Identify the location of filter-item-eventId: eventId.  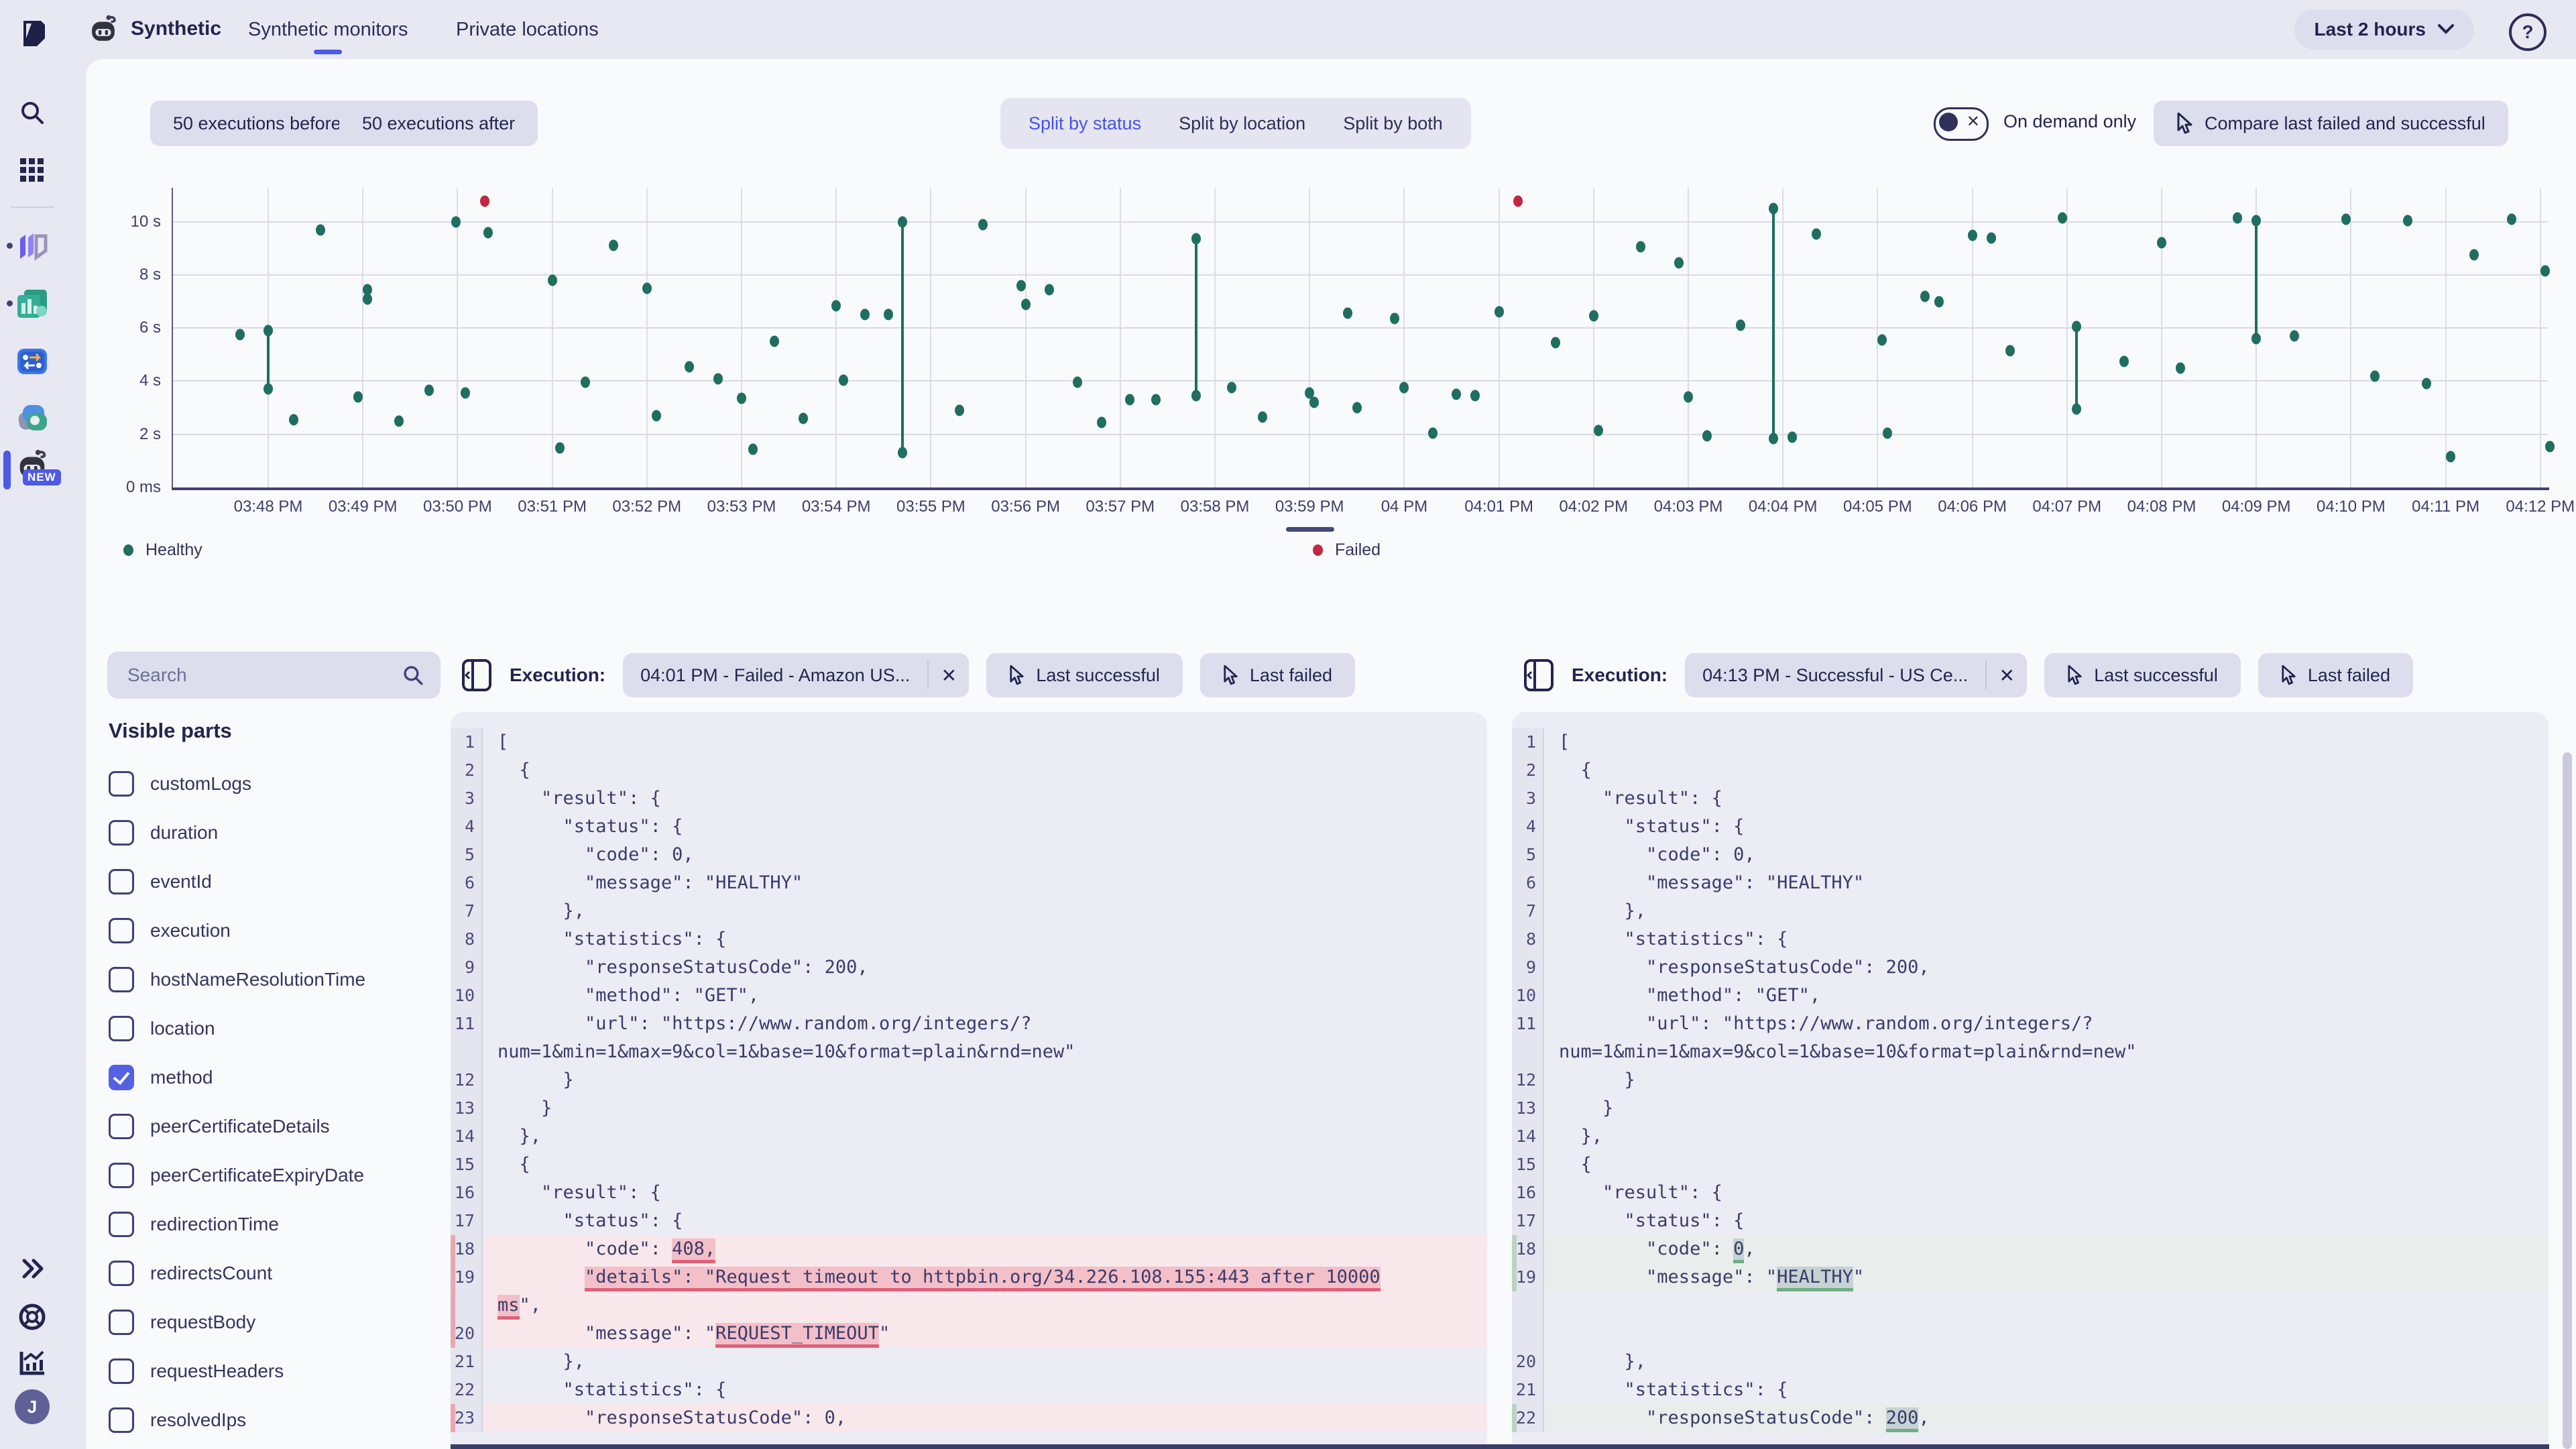
(276, 882).